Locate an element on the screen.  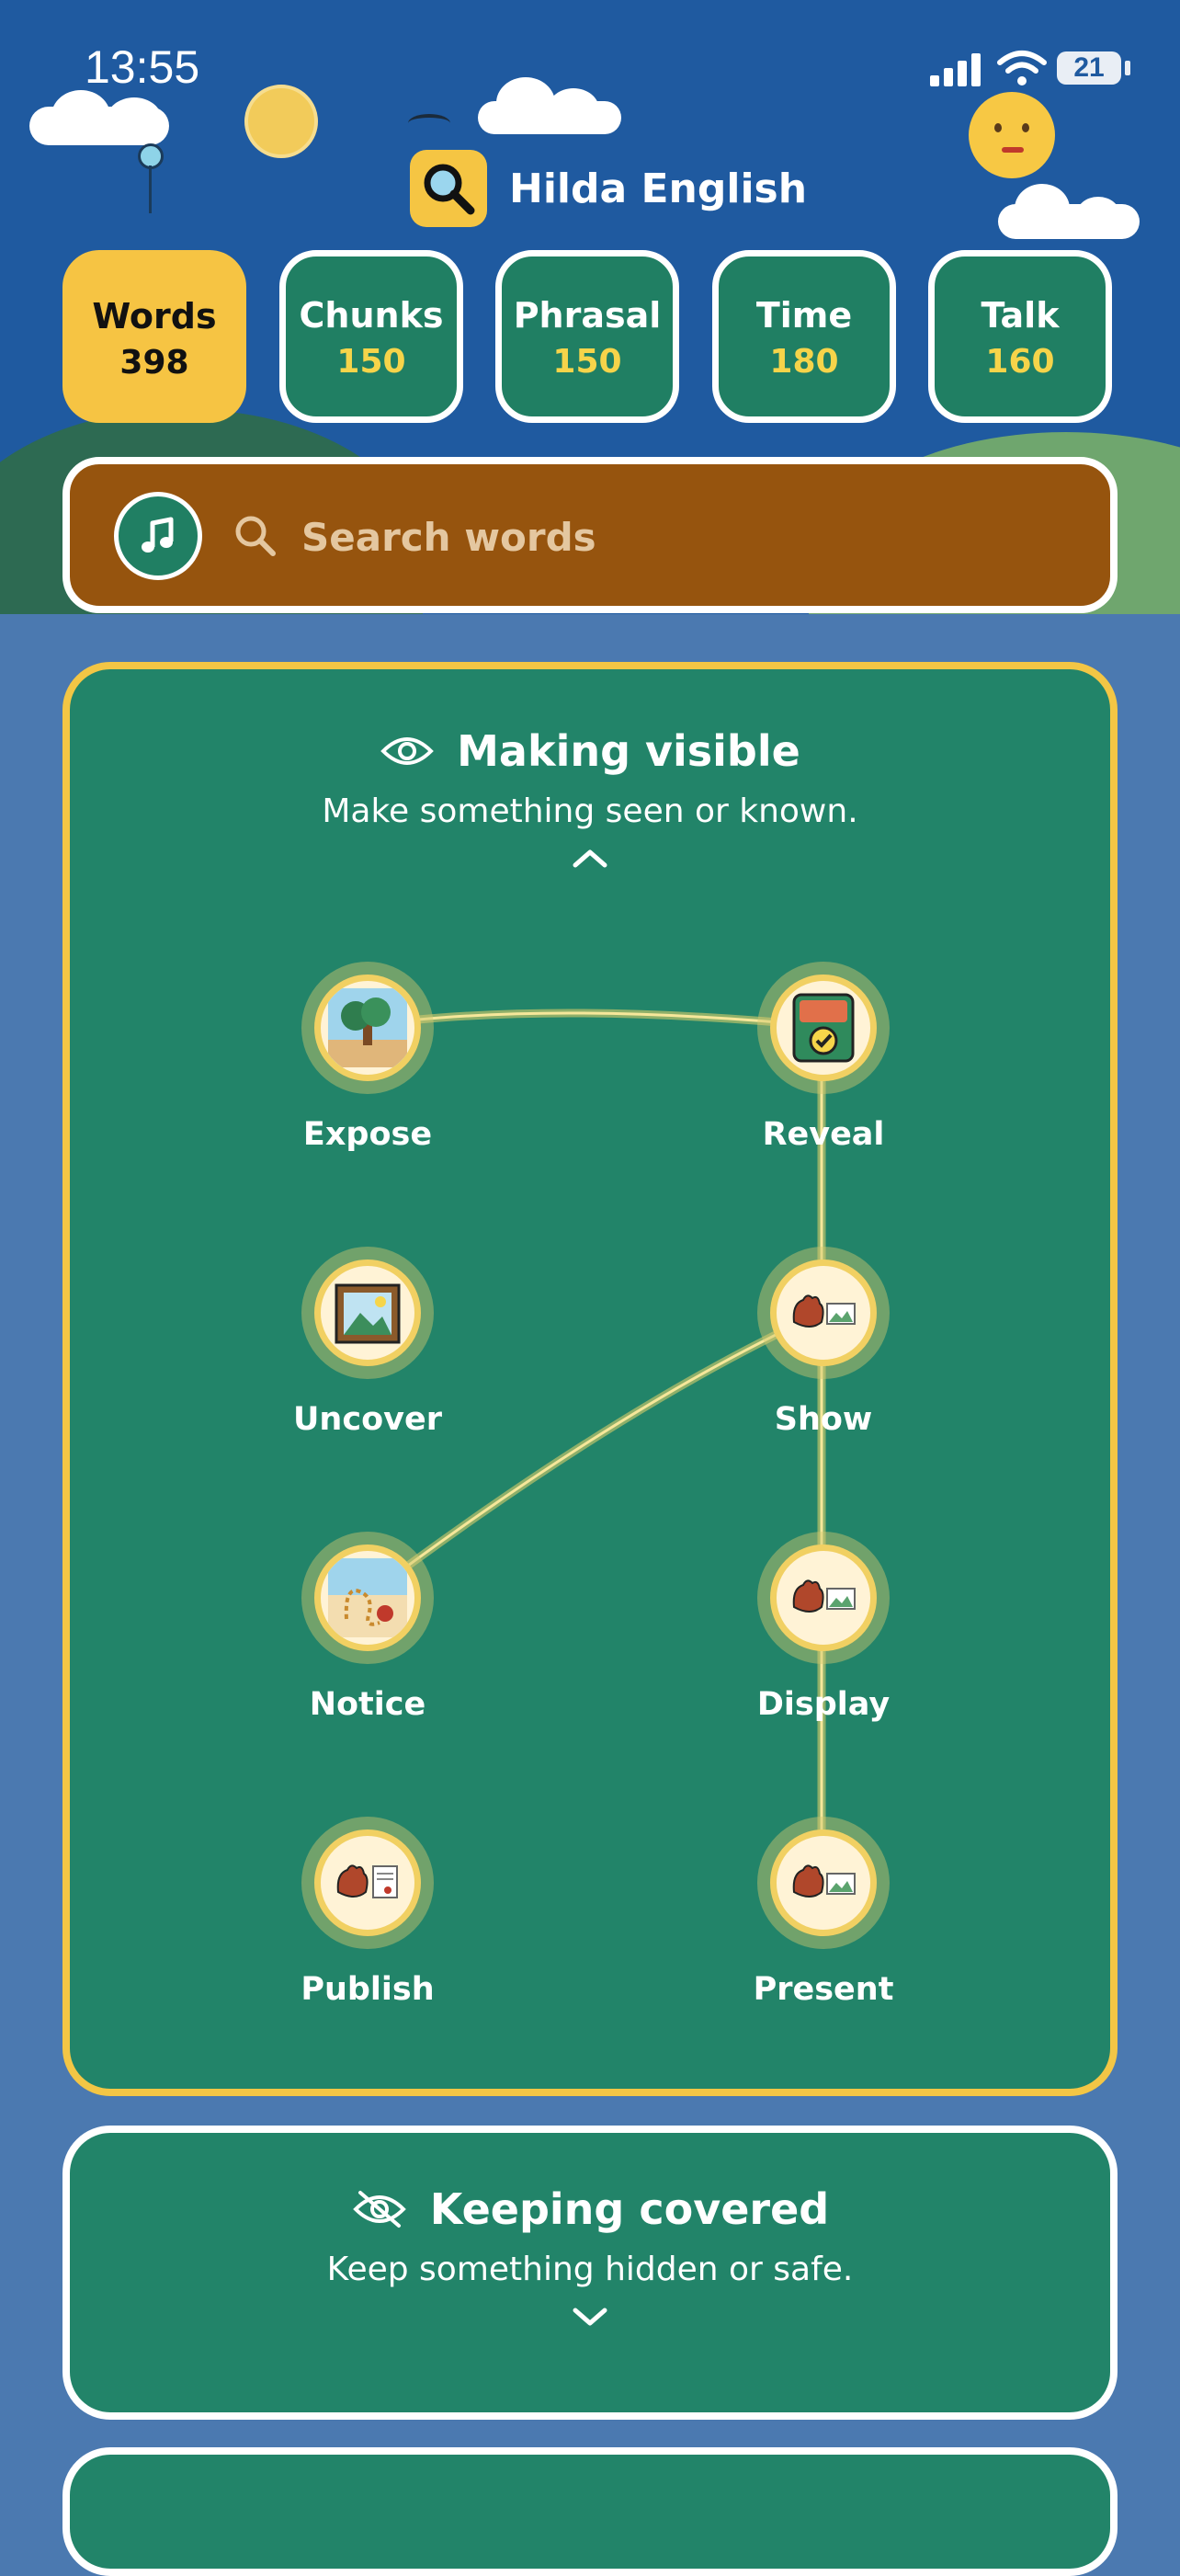
sun-face-decoration is located at coordinates (1012, 135).